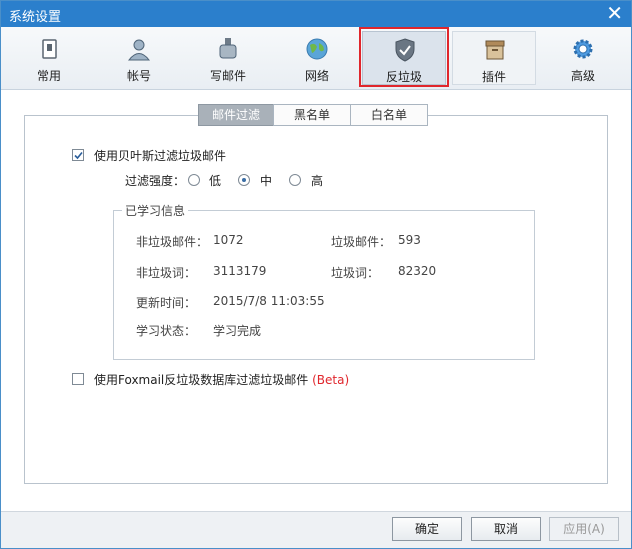 This screenshot has width=632, height=549. What do you see at coordinates (201, 380) in the screenshot?
I see `foxmail-db-text: 使用Foxmail反垃圾数据库过滤垃圾邮件` at bounding box center [201, 380].